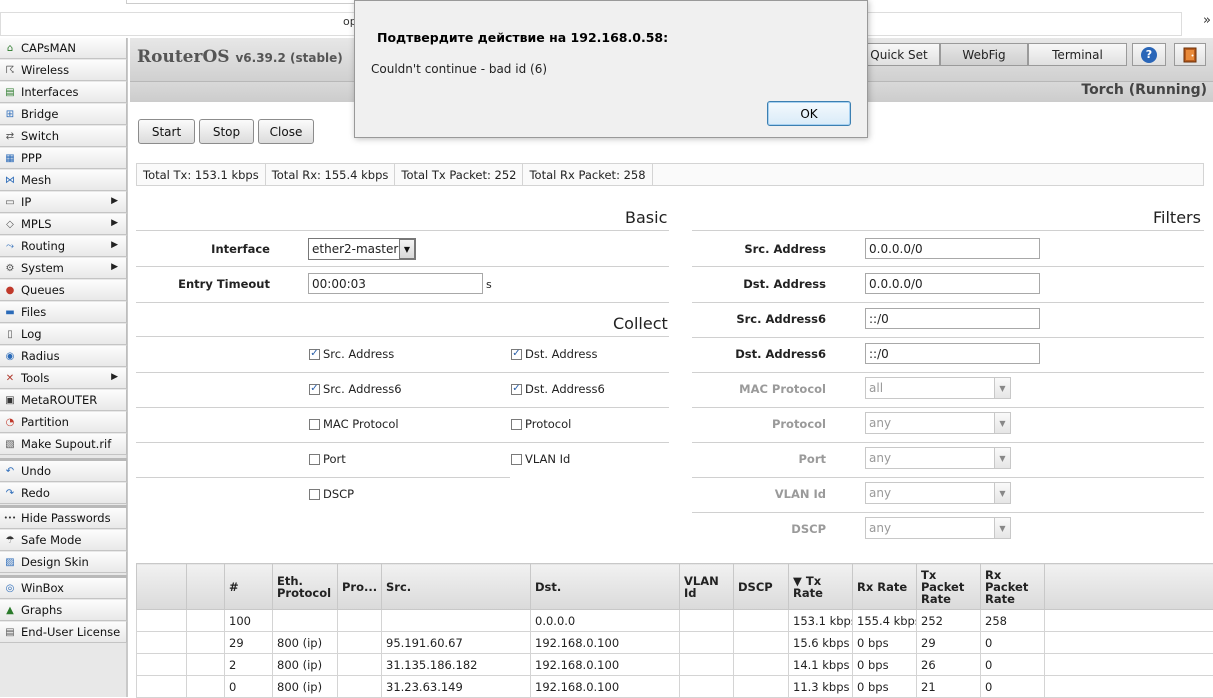  Describe the element at coordinates (456, 587) in the screenshot. I see `column-header: Src.` at that location.